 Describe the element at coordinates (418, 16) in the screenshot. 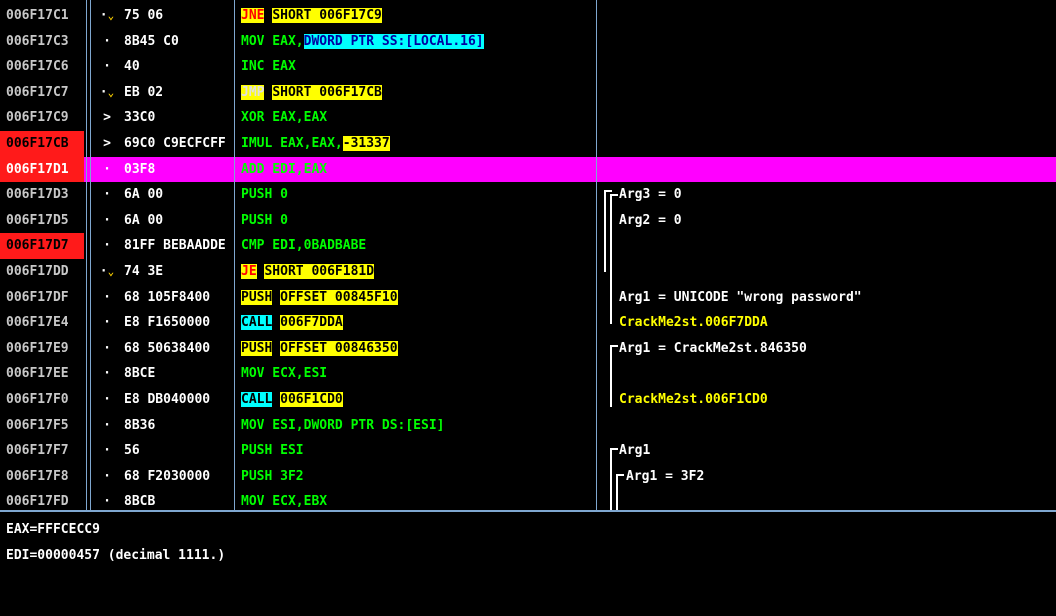

I see `instruction: JNE SHORT 006F17C9` at that location.